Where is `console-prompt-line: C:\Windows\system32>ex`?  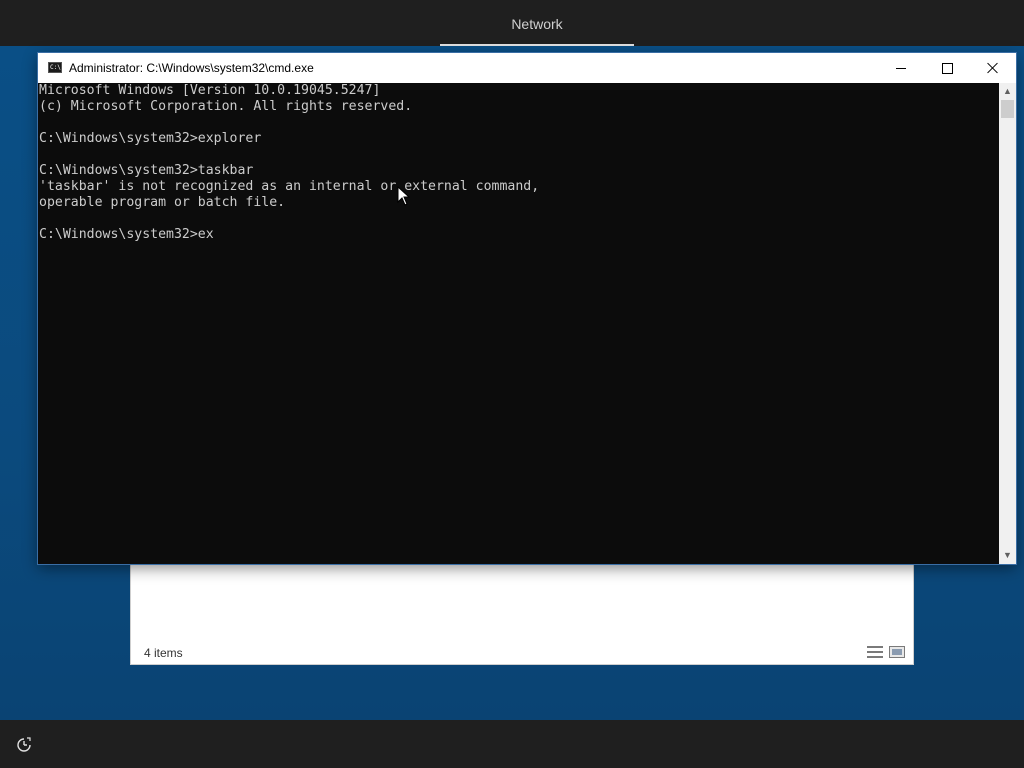 console-prompt-line: C:\Windows\system32>ex is located at coordinates (519, 235).